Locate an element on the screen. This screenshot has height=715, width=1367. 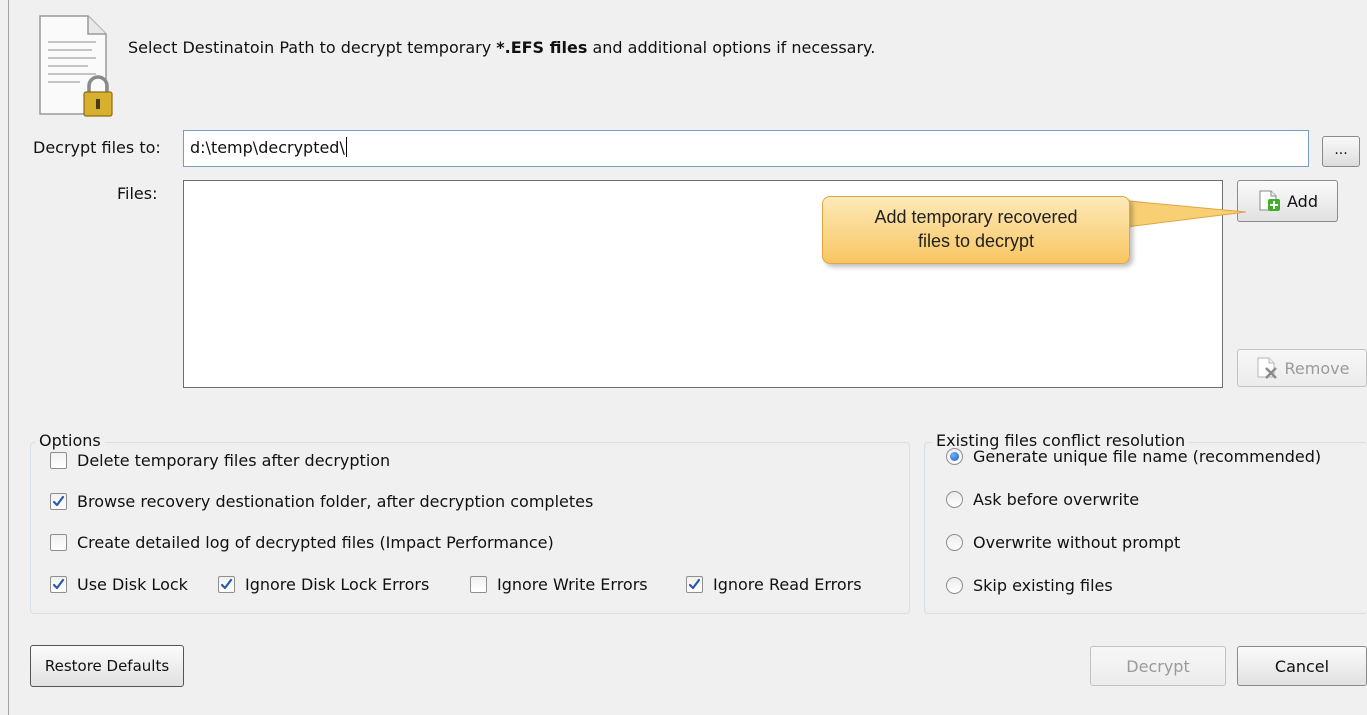
tooltip-callout: Add temporary recovered files to decrypt is located at coordinates (976, 230).